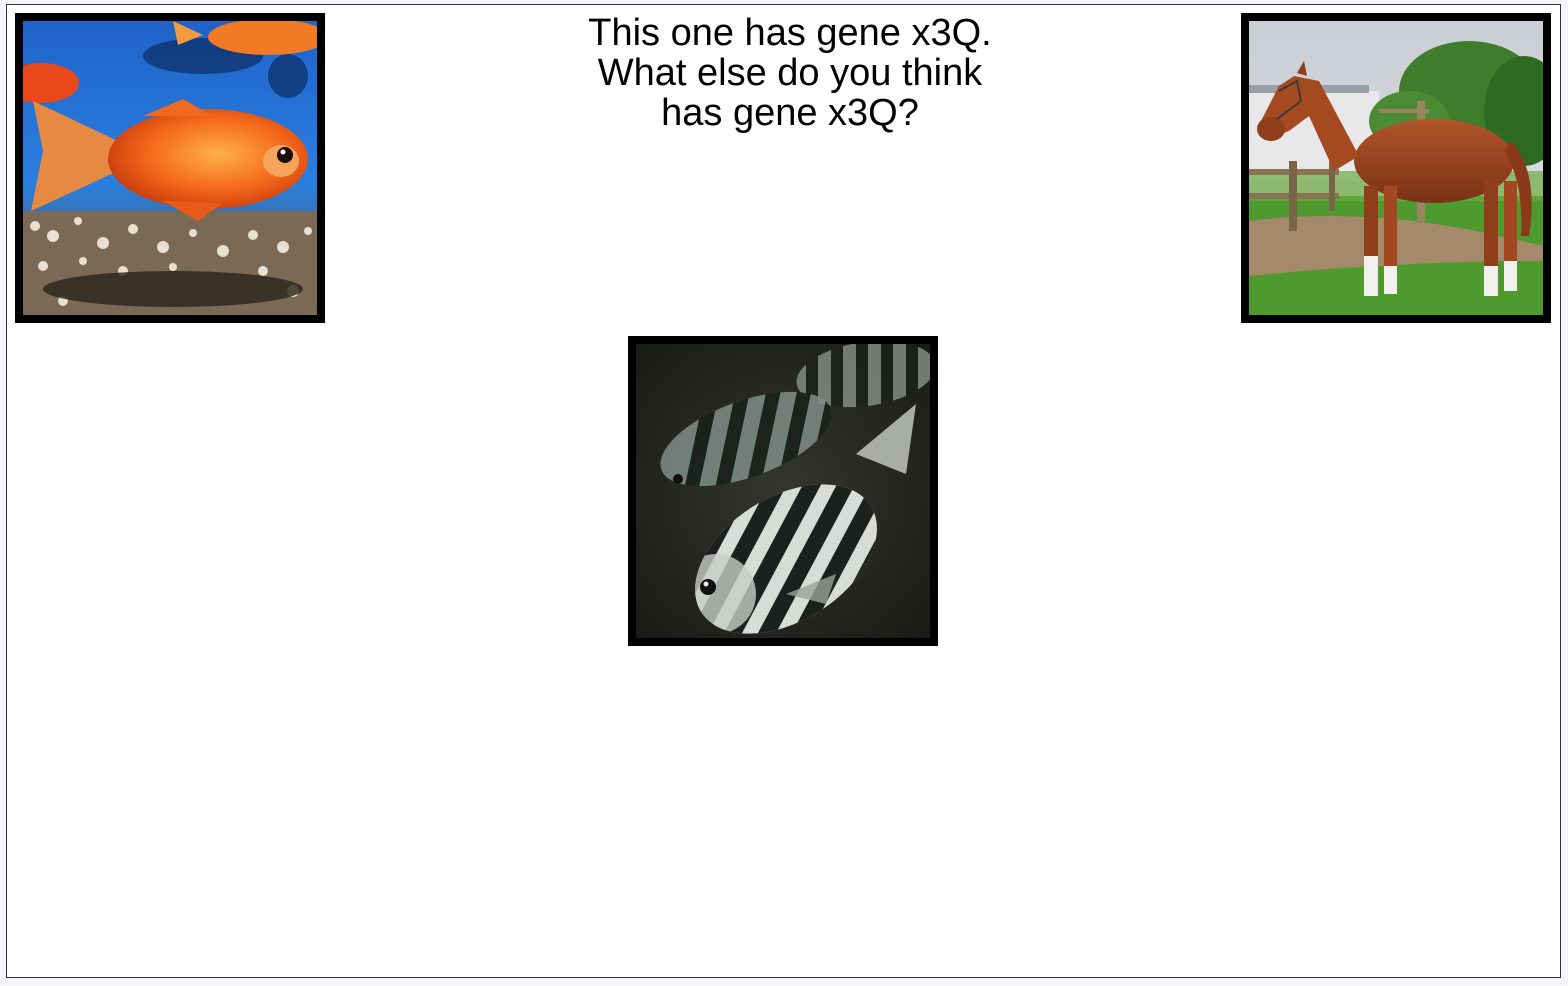  I want to click on example-fish-card, so click(783, 491).